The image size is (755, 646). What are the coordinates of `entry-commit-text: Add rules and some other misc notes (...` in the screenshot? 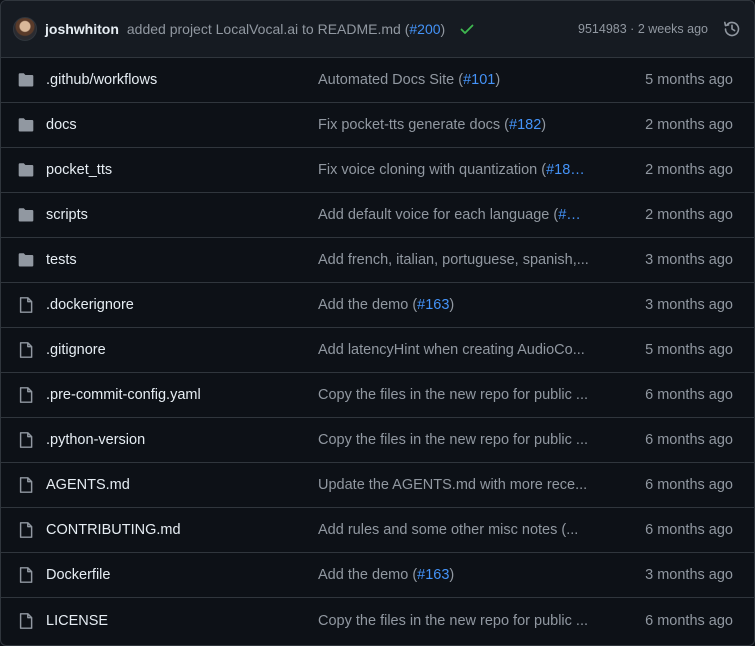 It's located at (448, 530).